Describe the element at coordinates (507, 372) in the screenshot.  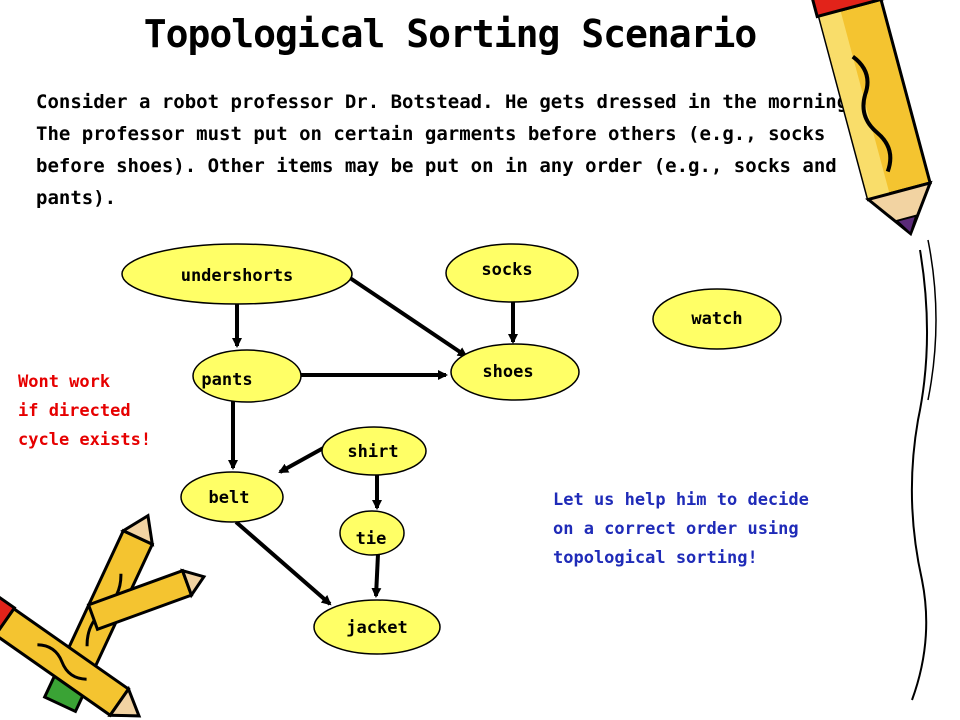
I see `node-label-shoes: shoes` at that location.